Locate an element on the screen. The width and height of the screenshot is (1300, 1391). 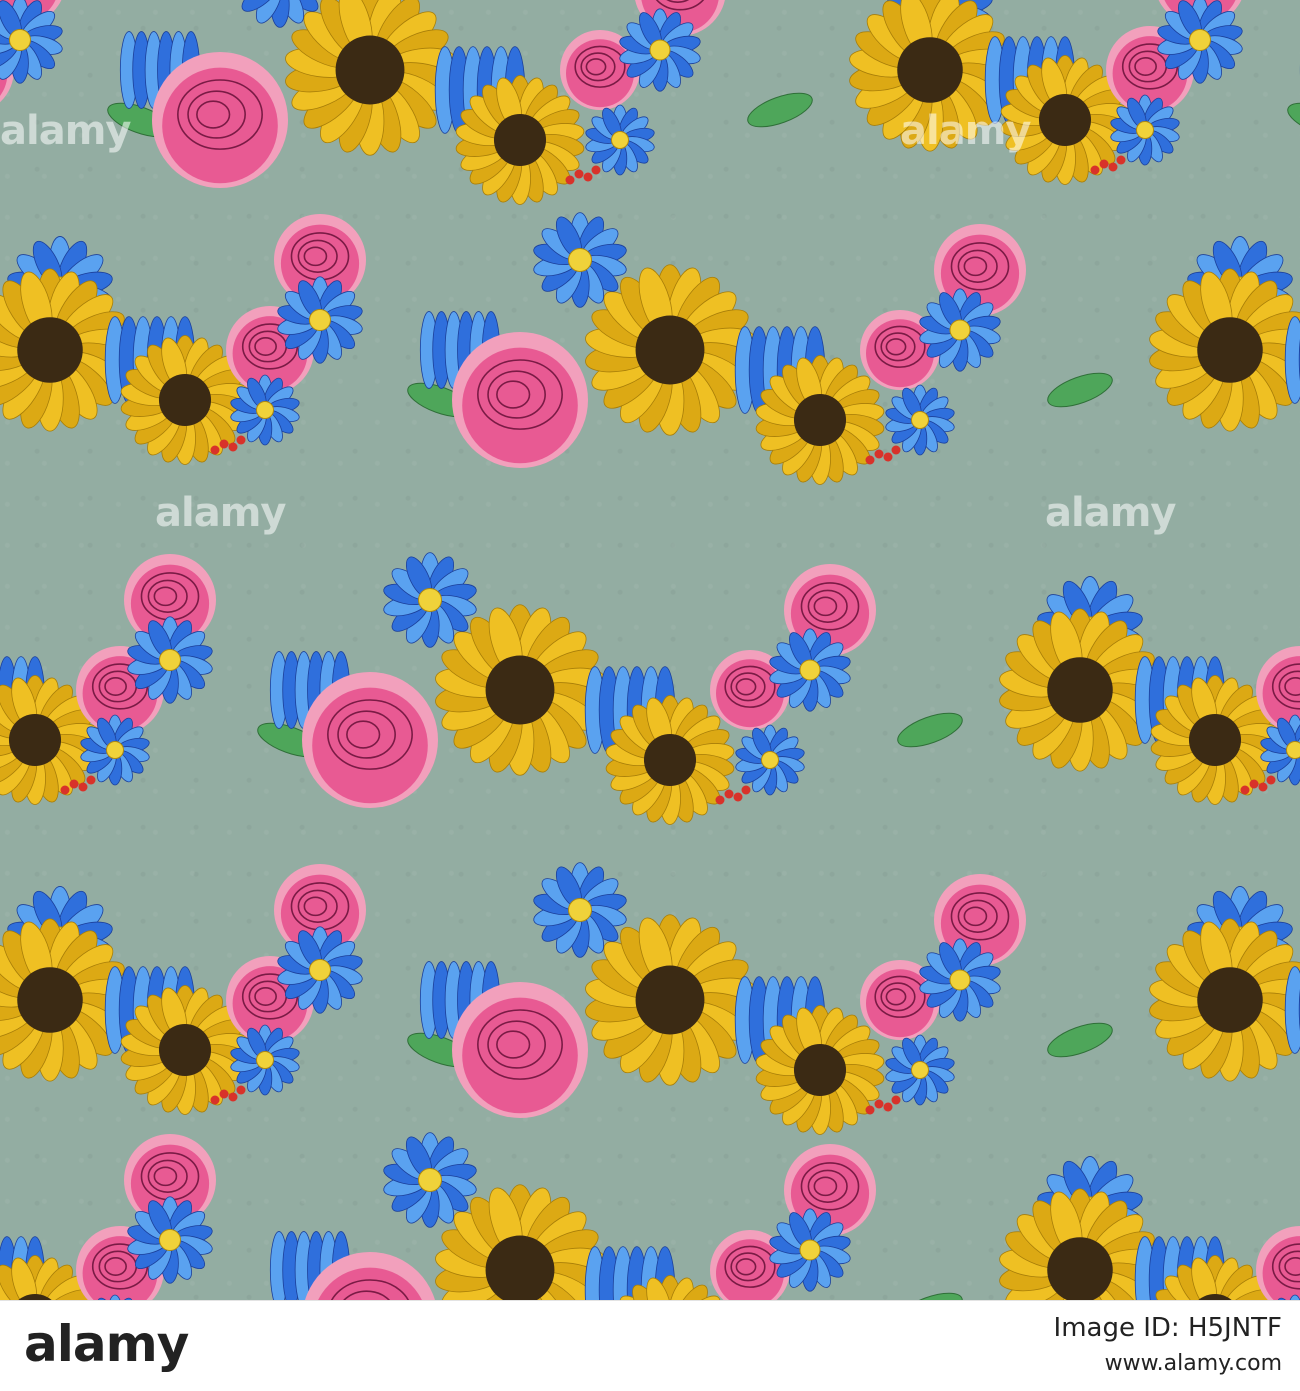
stock-footer: alamy Image ID: H5JNTF www.alamy.com is located at coordinates (650, 1345).